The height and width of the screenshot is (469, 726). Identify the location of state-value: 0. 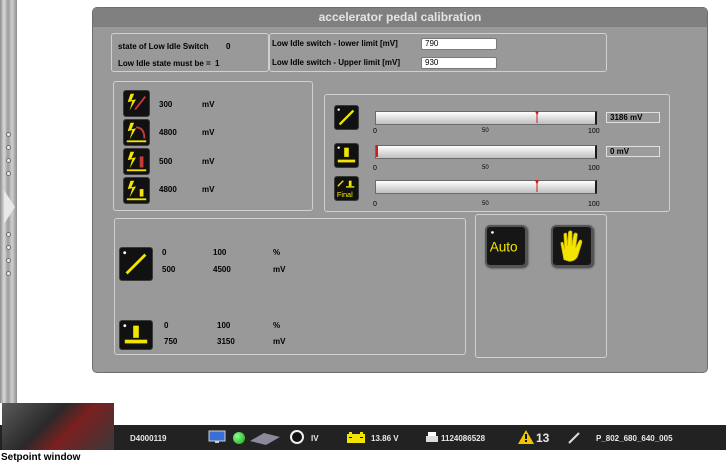
(228, 46).